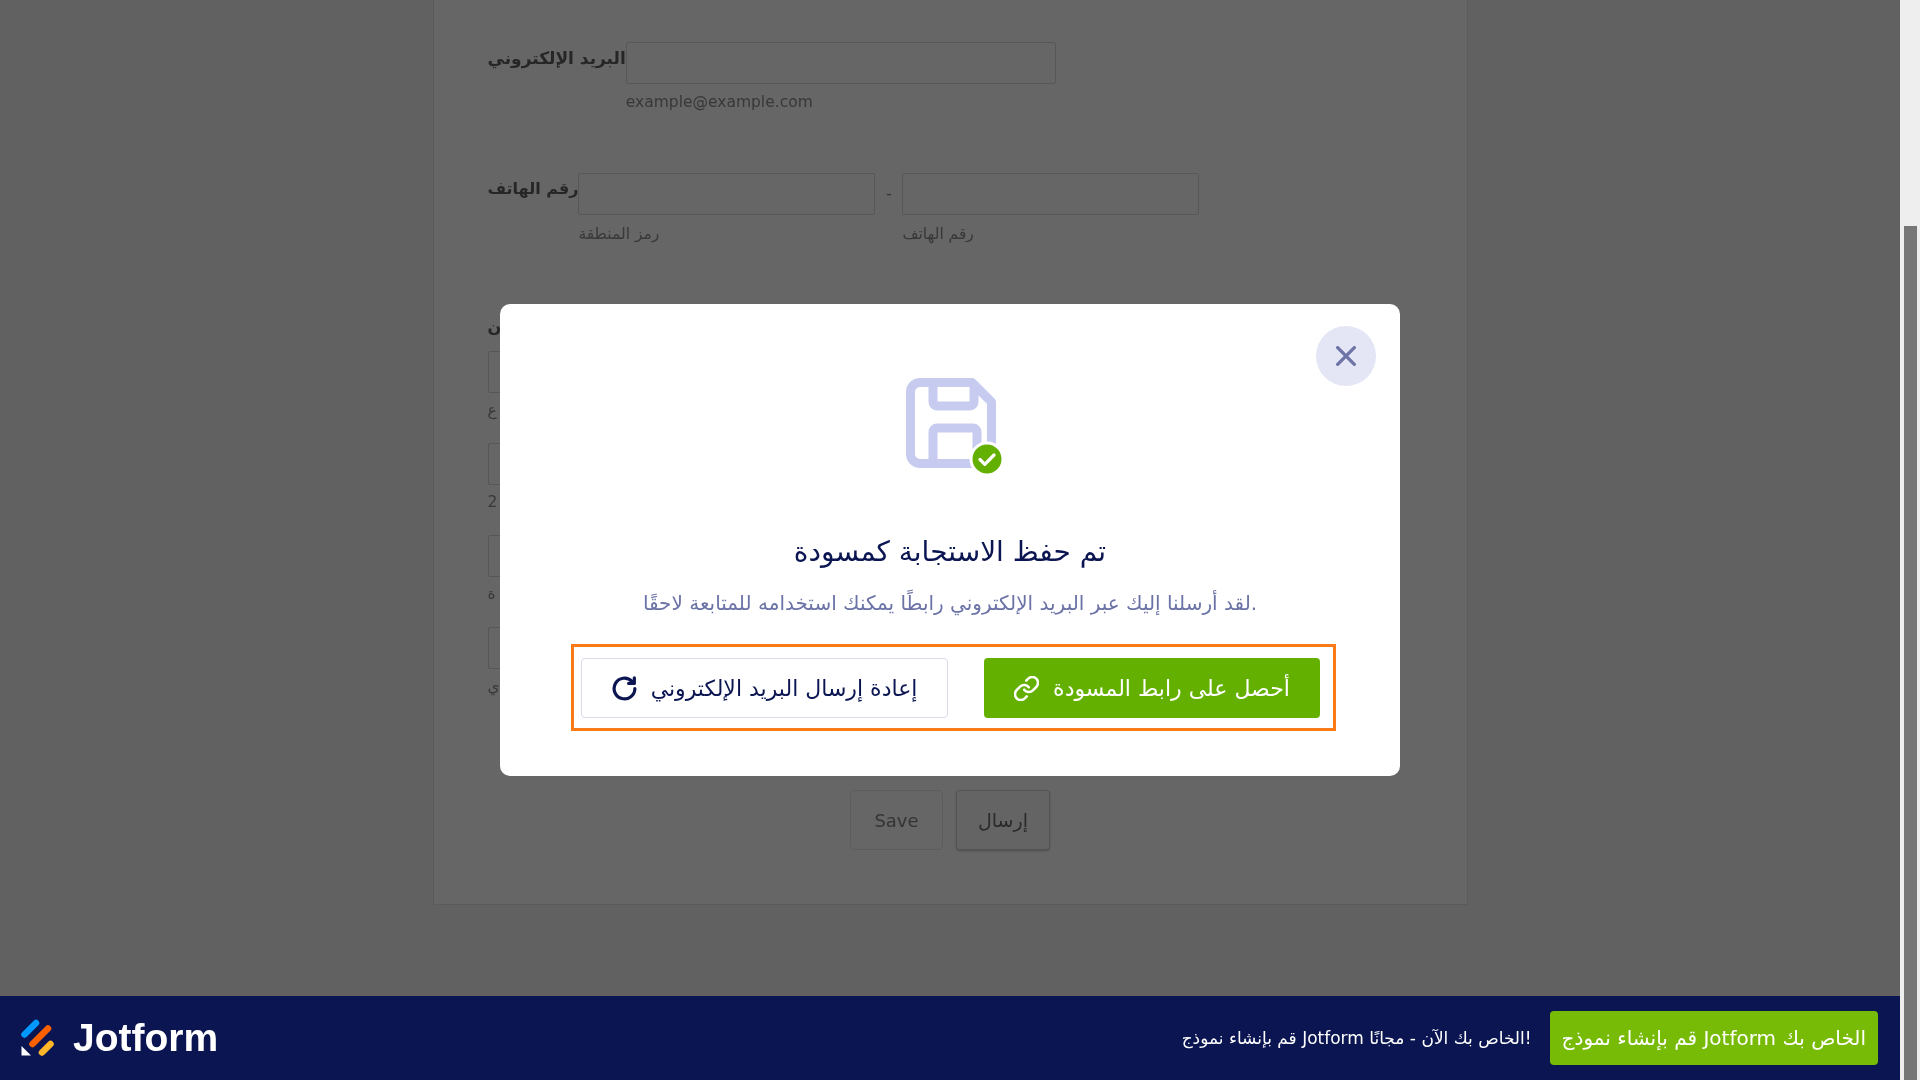  What do you see at coordinates (1003, 820) in the screenshot?
I see `submit-button: إرسال` at bounding box center [1003, 820].